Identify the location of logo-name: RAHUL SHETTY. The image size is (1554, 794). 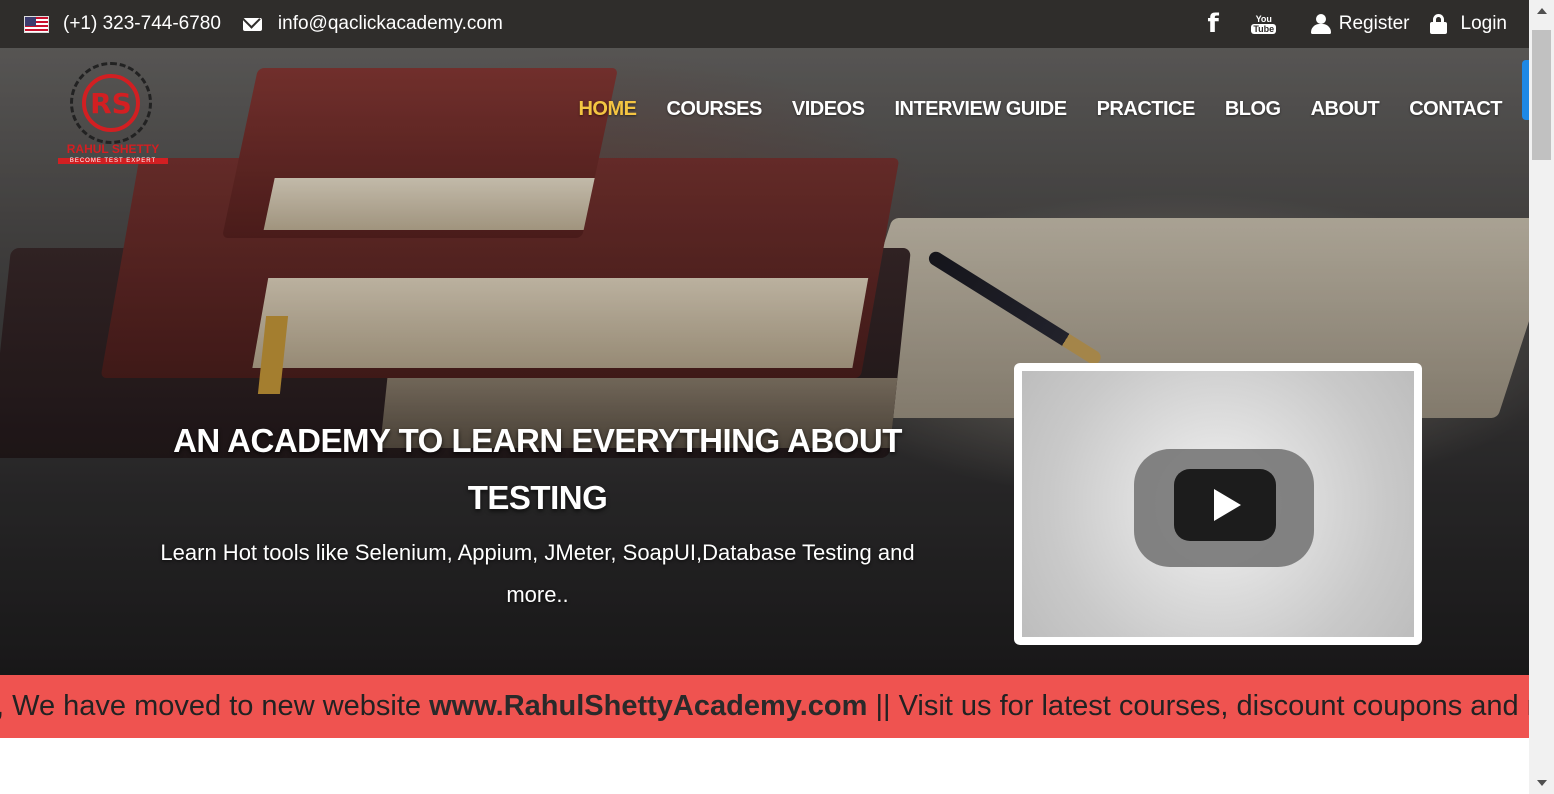
(113, 149).